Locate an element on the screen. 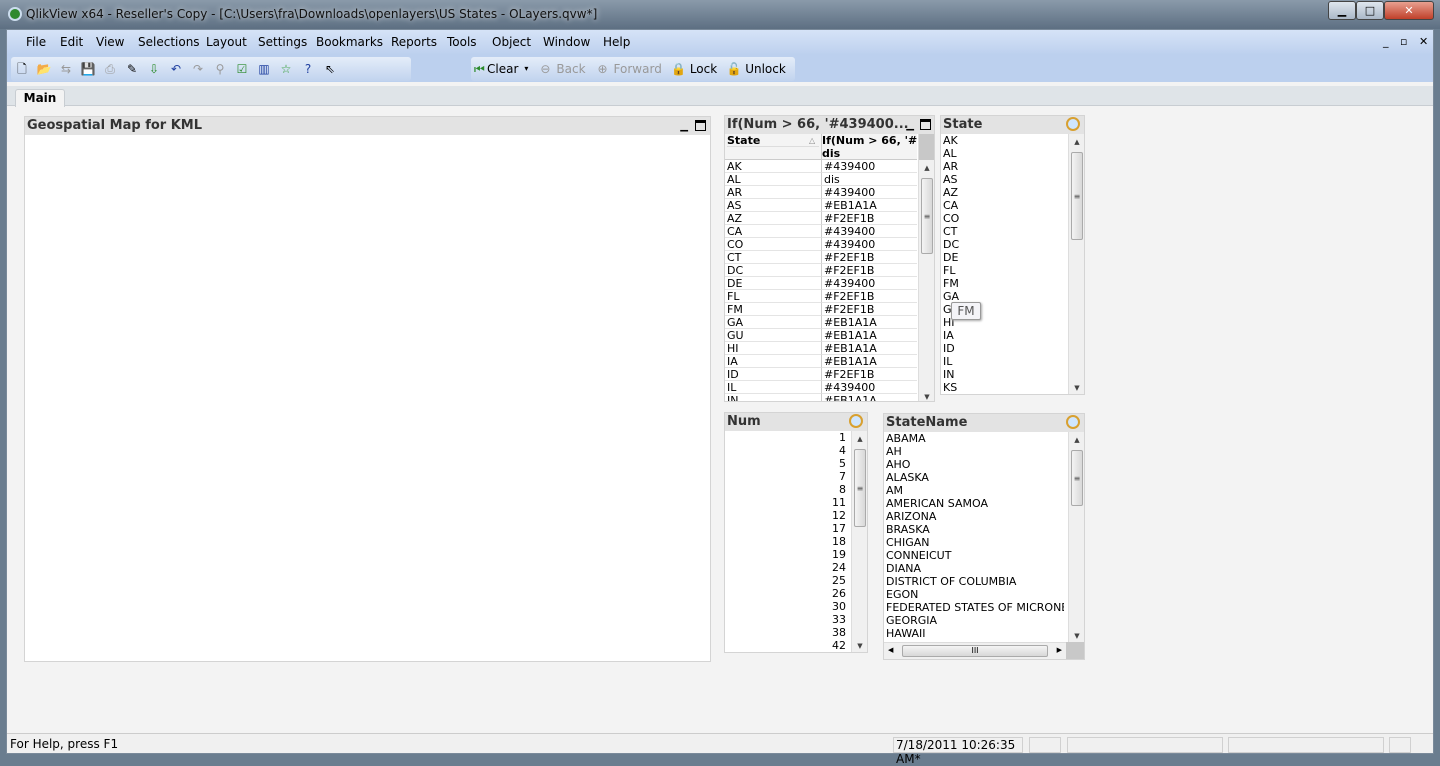 This screenshot has width=1440, height=766. list-item: AK is located at coordinates (1003, 140).